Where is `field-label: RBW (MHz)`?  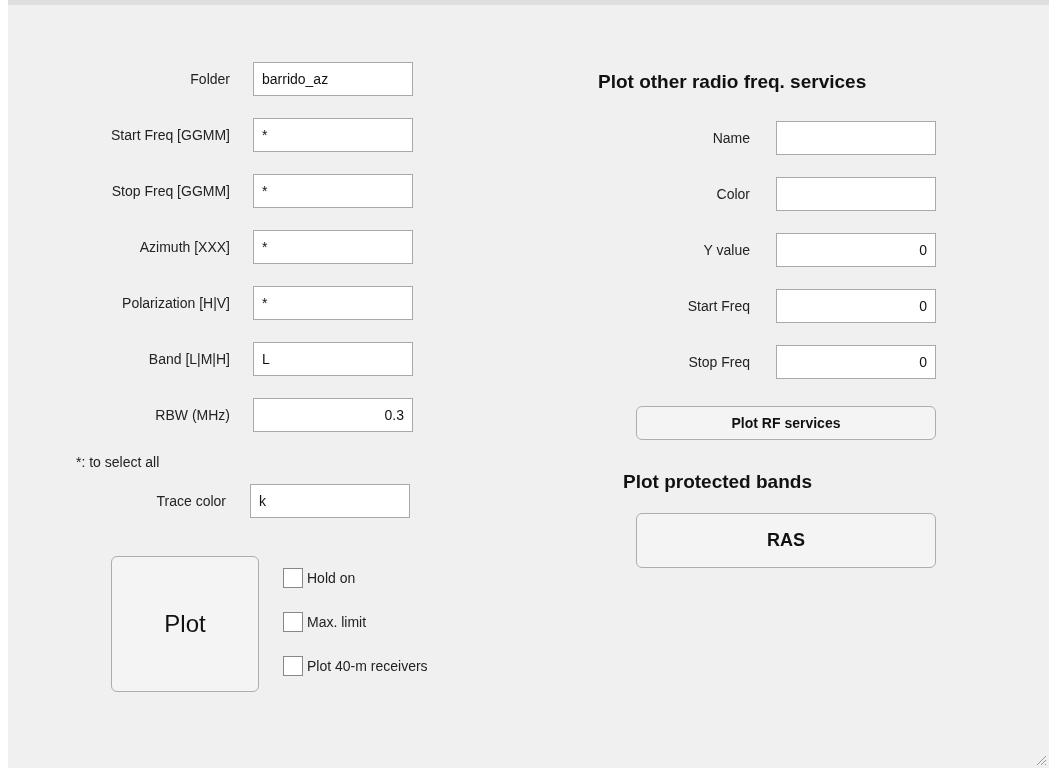 field-label: RBW (MHz) is located at coordinates (192, 415).